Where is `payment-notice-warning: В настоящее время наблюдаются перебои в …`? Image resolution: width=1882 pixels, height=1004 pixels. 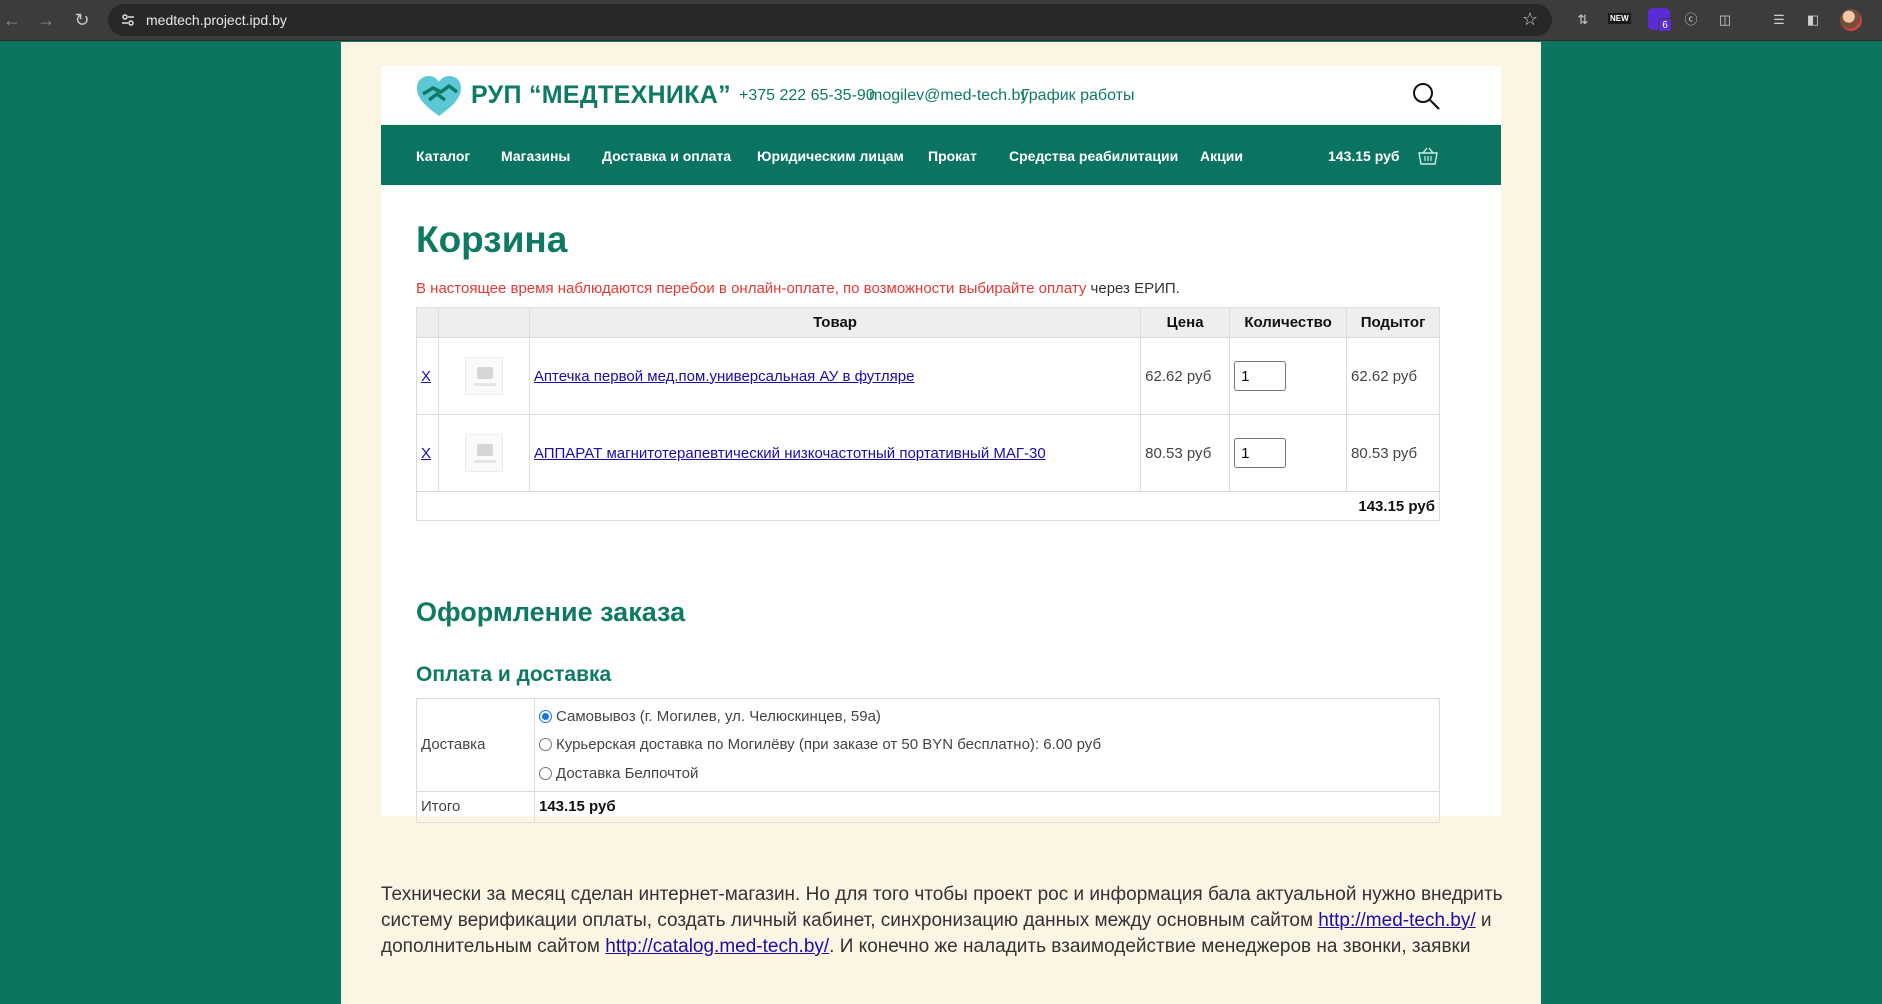
payment-notice-warning: В настоящее время наблюдаются перебои в … is located at coordinates (751, 288).